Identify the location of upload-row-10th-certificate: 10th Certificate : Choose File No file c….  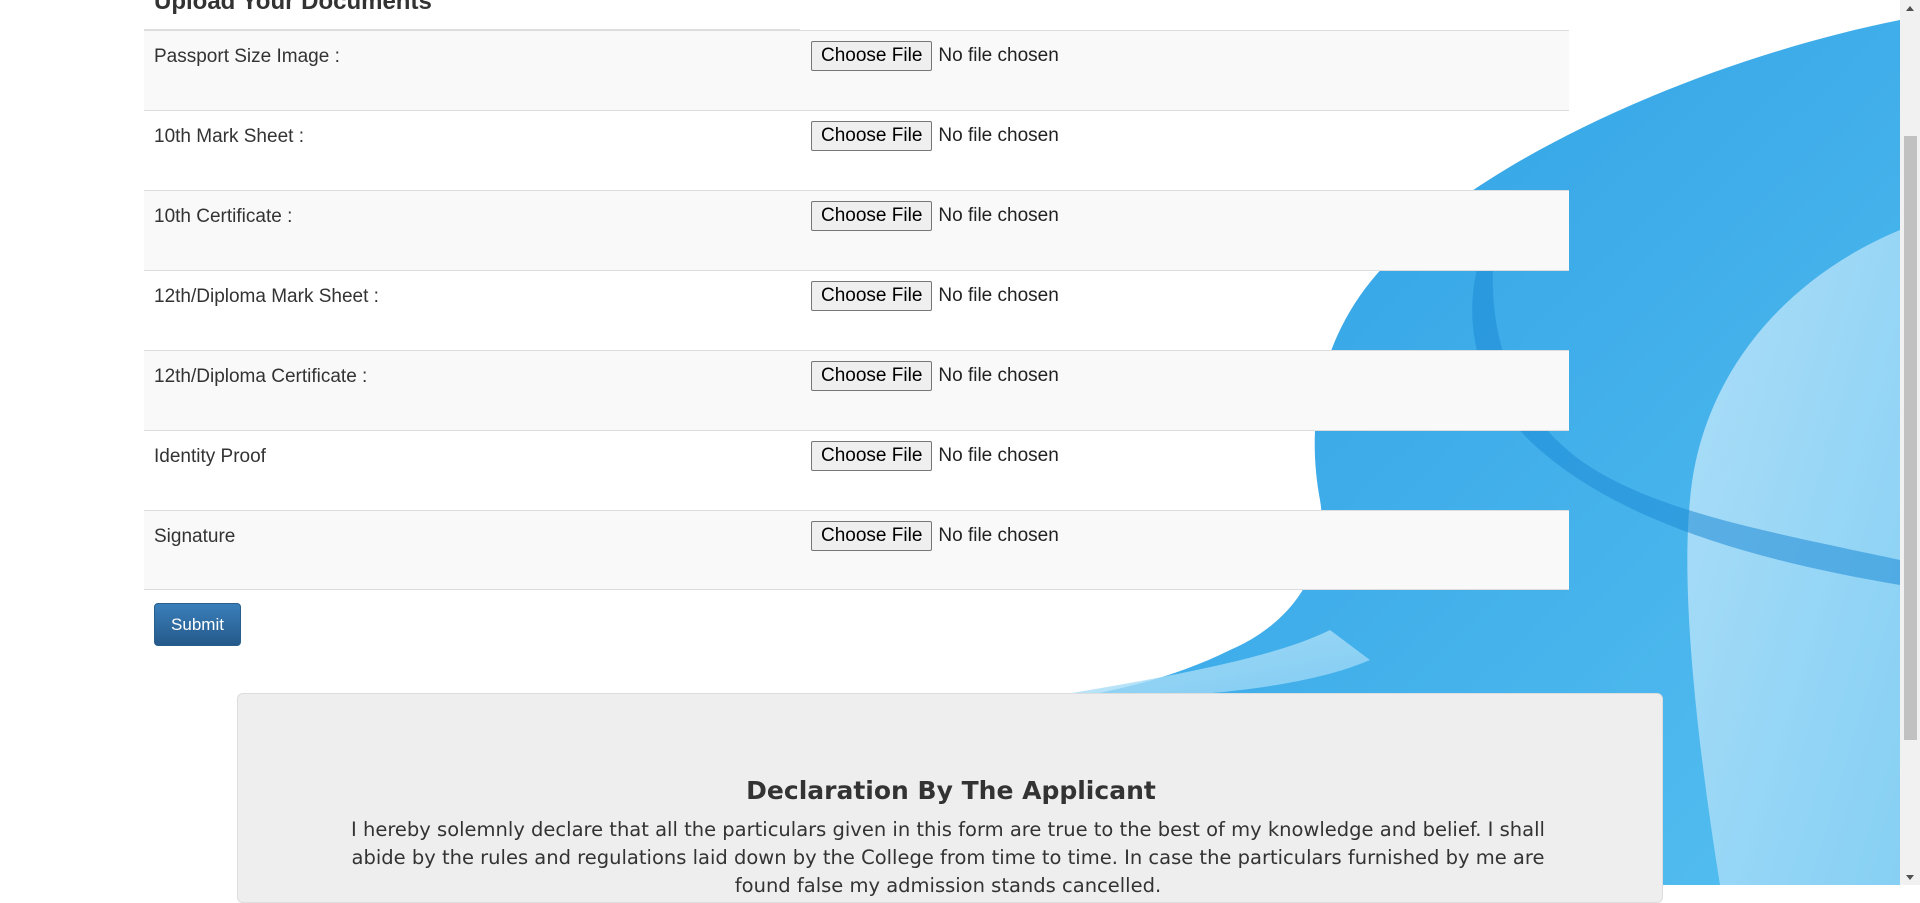
(856, 230).